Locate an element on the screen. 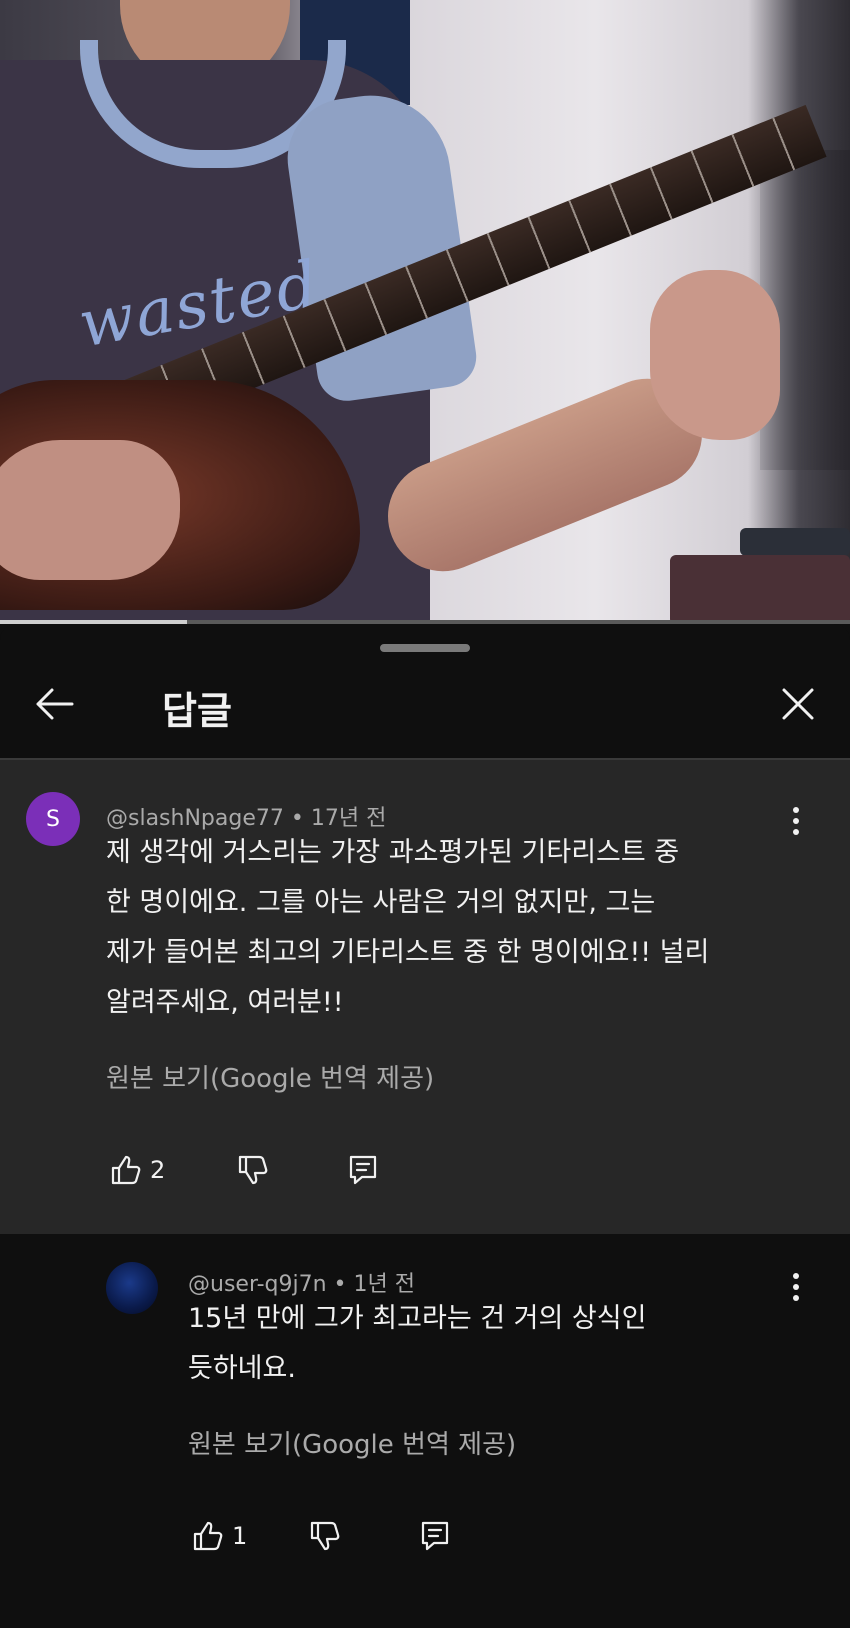  comment-line: 제가 들어본 최고의 기타리스트 중 한 명이에요!! 널리 is located at coordinates (408, 952).